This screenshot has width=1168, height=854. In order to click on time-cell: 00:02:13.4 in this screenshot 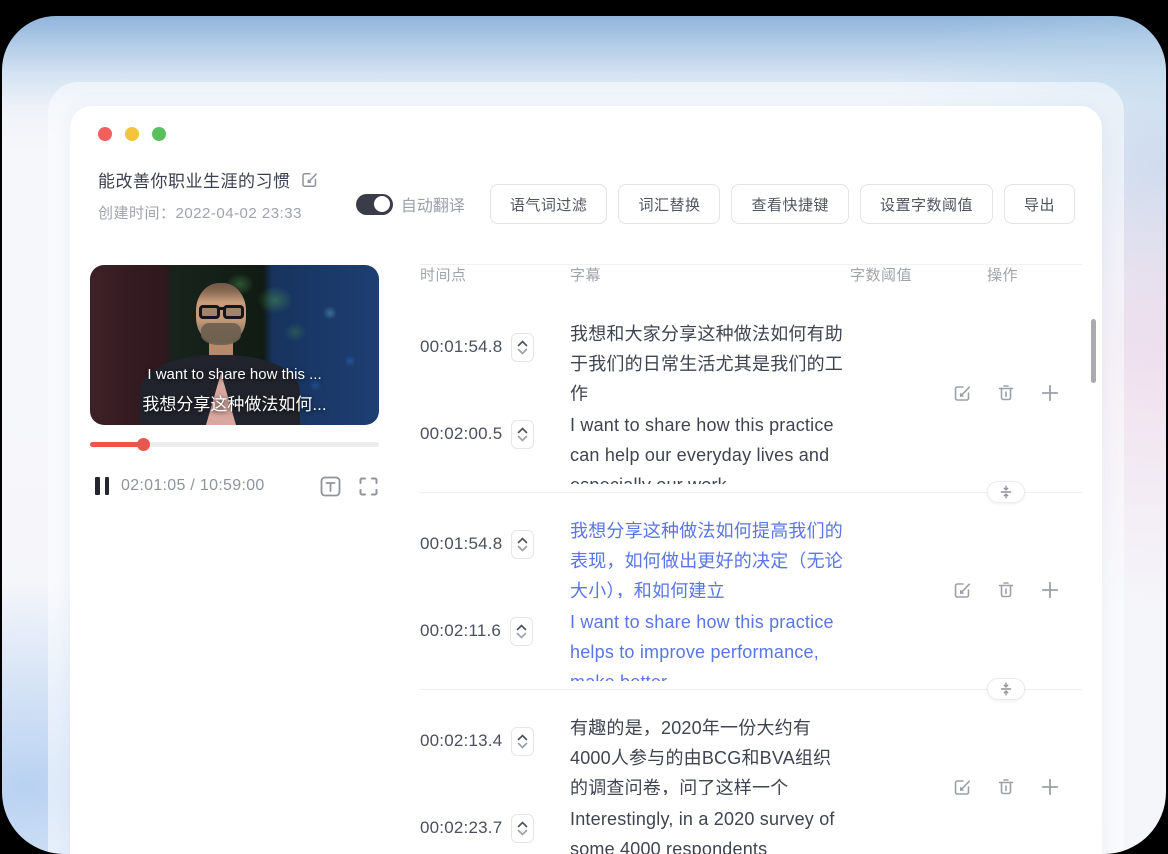, I will do `click(495, 758)`.